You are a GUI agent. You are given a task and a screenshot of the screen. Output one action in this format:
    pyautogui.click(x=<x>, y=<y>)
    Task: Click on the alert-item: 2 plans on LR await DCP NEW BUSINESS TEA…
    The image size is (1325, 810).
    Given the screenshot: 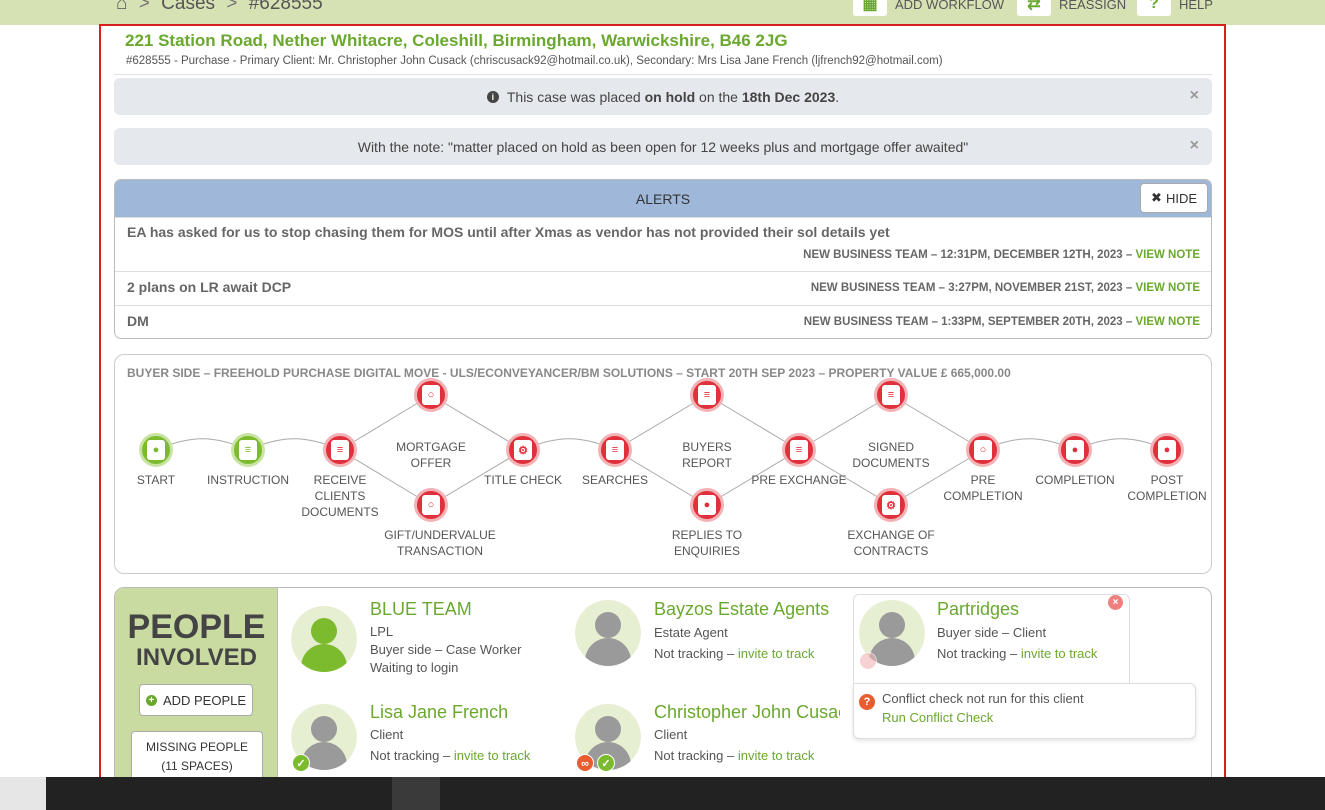 What is the action you would take?
    pyautogui.click(x=663, y=288)
    